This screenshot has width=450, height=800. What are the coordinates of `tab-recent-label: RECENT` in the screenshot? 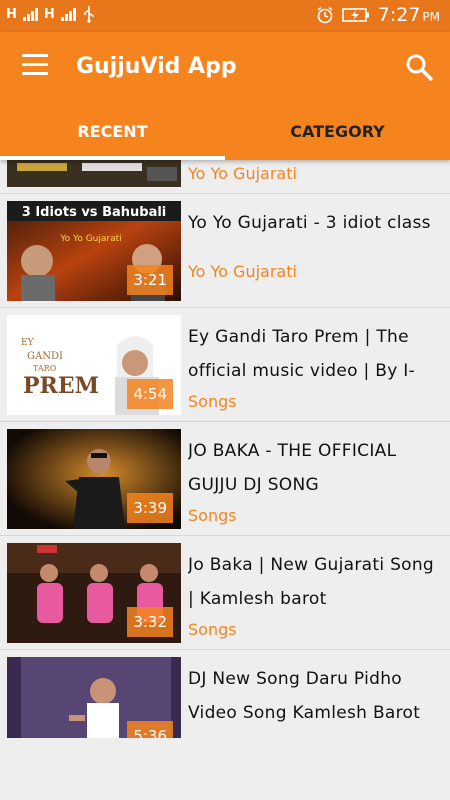 It's located at (112, 131).